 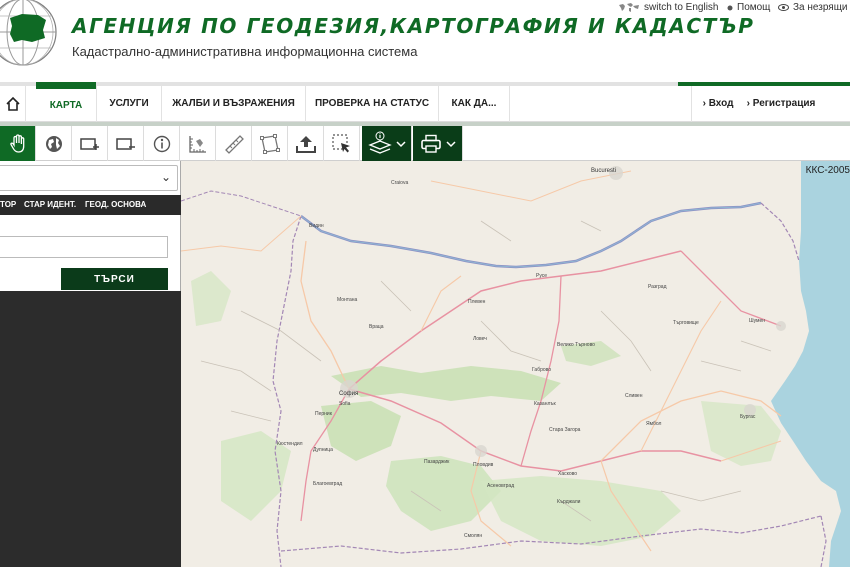 I want to click on map-place-label: Стара Загора, so click(x=565, y=430).